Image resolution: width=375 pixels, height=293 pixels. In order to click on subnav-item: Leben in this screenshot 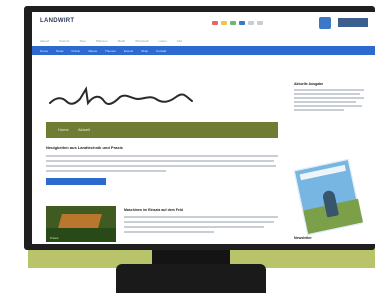, I will do `click(162, 41)`.